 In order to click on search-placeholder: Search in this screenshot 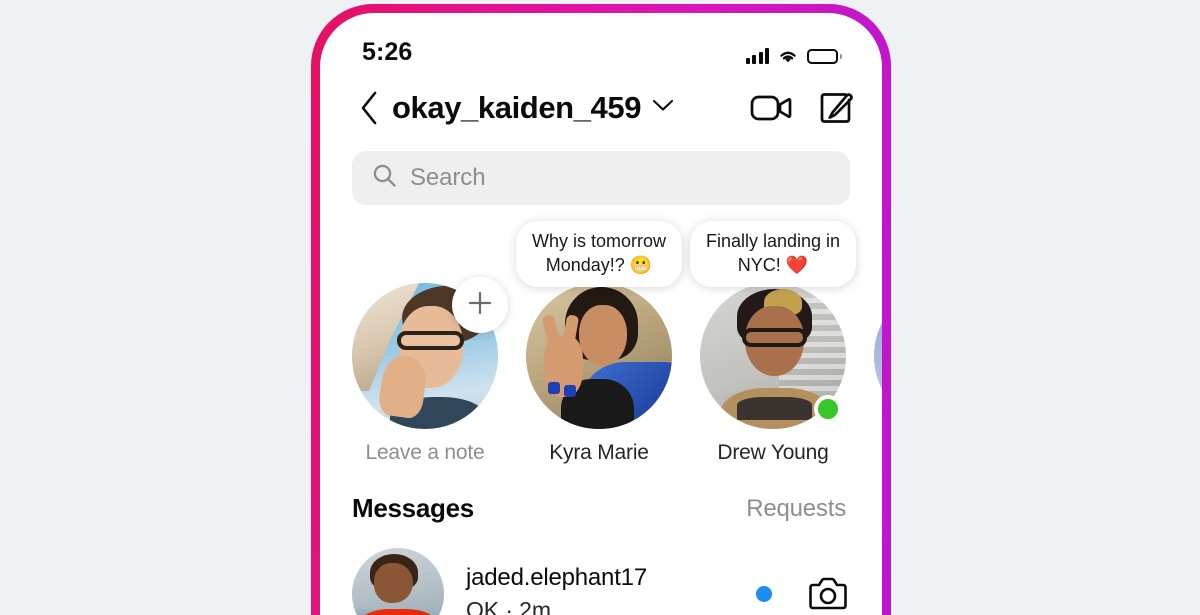, I will do `click(448, 177)`.